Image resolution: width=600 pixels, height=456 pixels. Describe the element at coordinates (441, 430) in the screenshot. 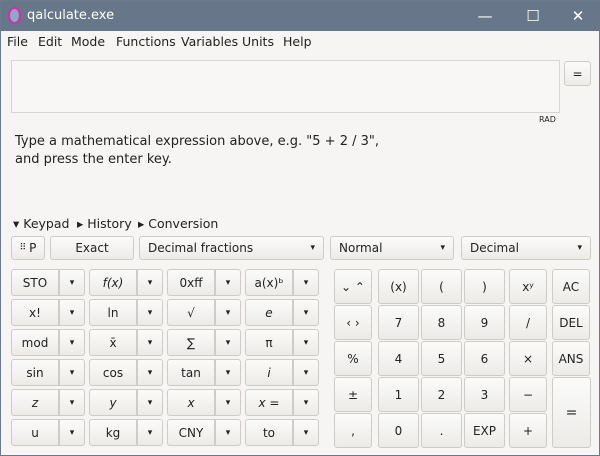

I see `key-button: .` at that location.